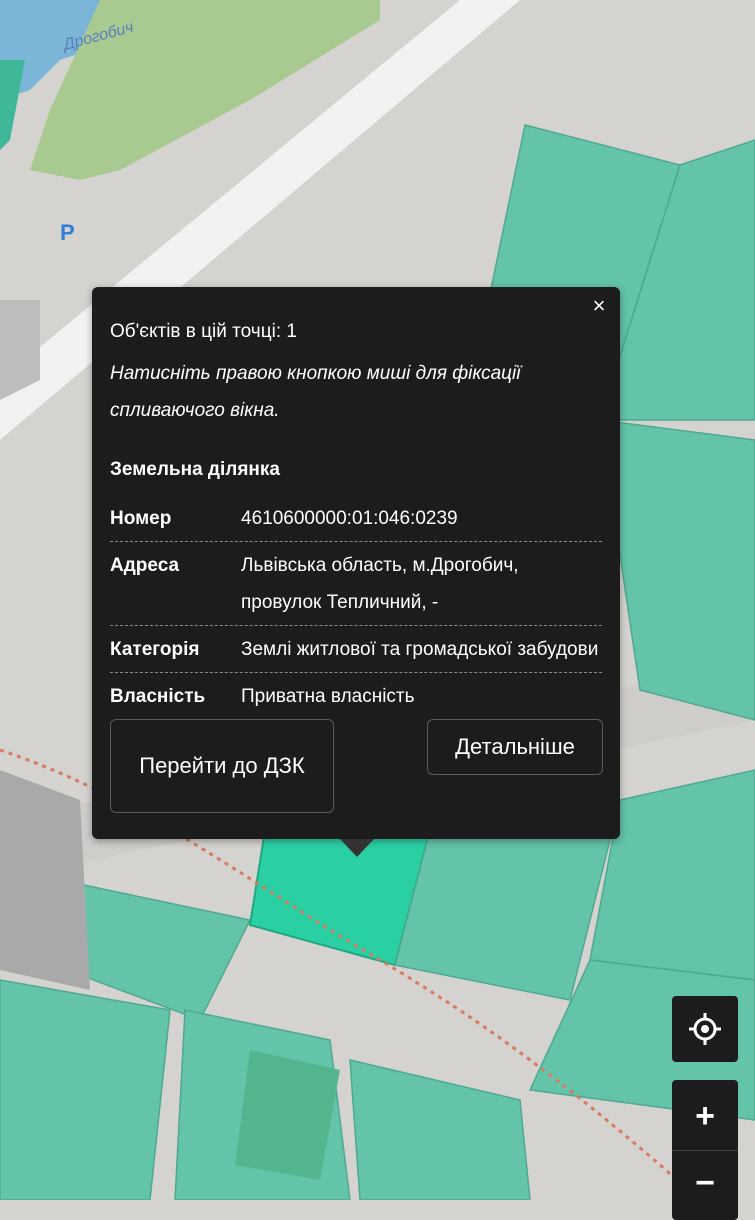 The width and height of the screenshot is (755, 1220). What do you see at coordinates (349, 518) in the screenshot?
I see `attribute-value: 4610600000:01:046:0239` at bounding box center [349, 518].